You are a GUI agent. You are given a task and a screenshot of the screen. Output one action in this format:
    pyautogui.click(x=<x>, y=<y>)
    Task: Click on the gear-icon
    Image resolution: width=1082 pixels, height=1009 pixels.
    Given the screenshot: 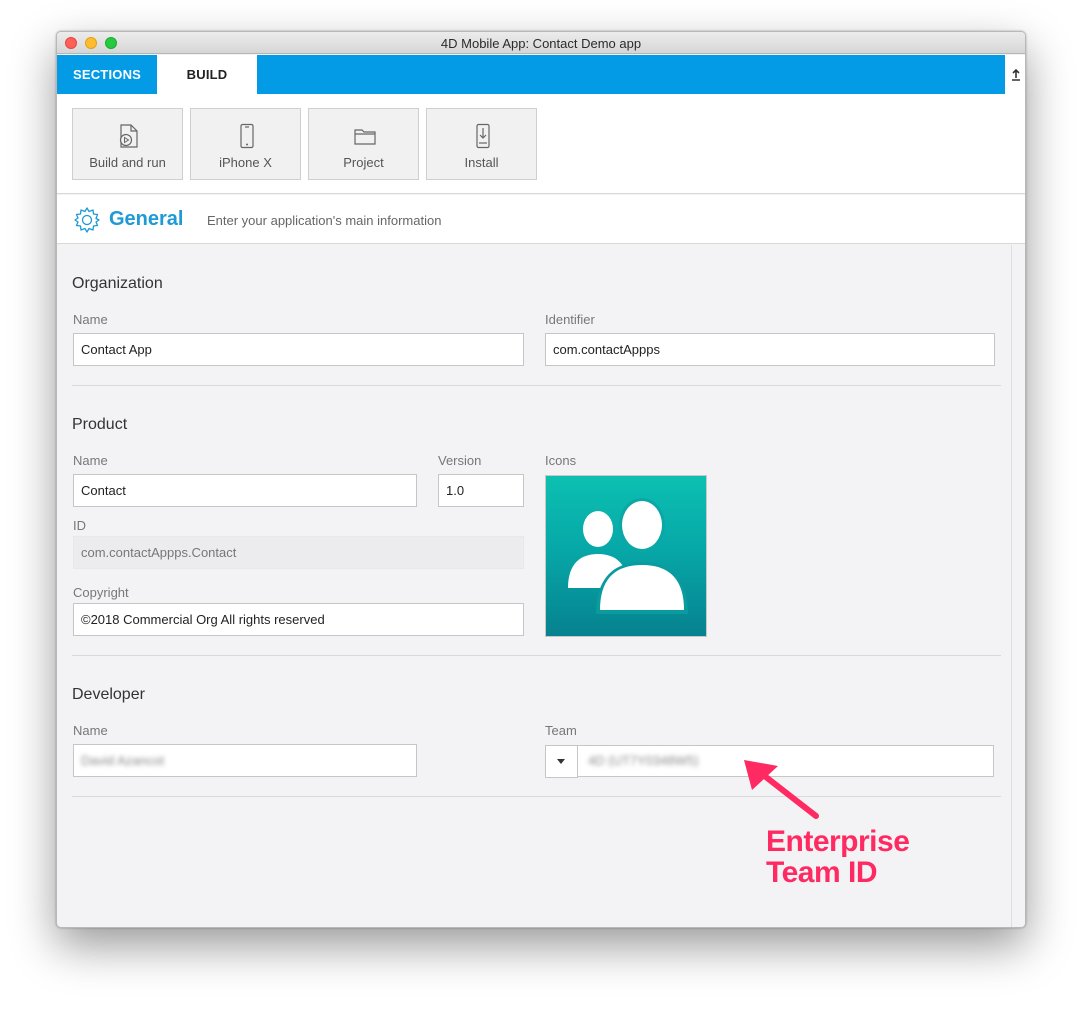 What is the action you would take?
    pyautogui.click(x=87, y=220)
    